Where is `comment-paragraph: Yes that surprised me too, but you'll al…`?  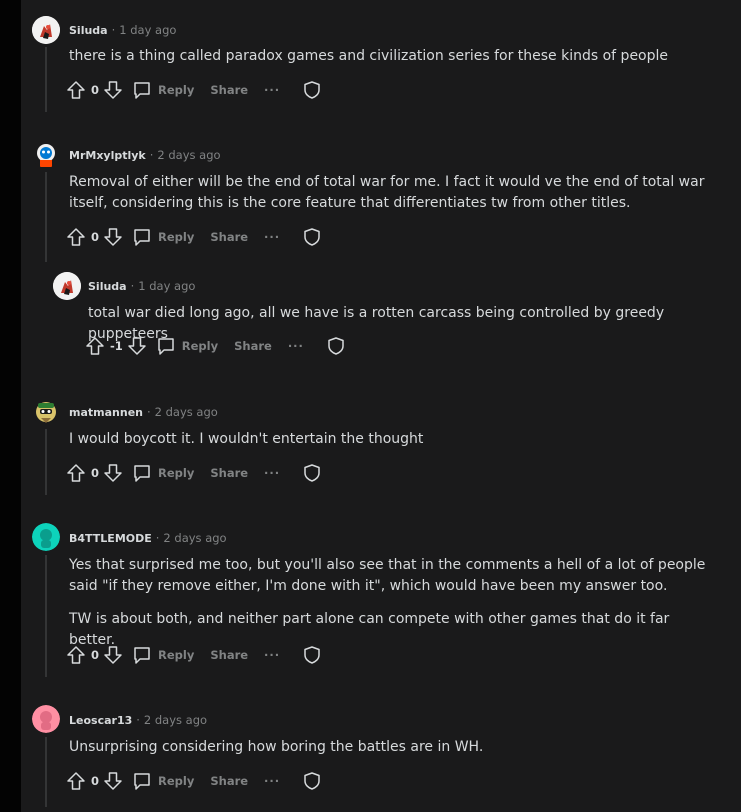
comment-paragraph: Yes that surprised me too, but you'll al… is located at coordinates (387, 575).